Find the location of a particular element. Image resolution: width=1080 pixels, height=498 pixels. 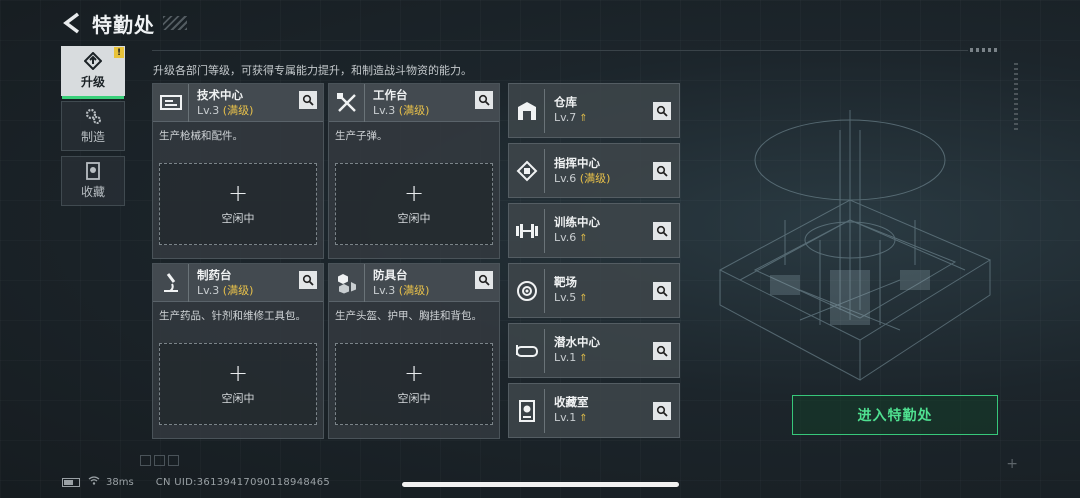

department-level: Lv.5 ⇑ is located at coordinates (571, 297).